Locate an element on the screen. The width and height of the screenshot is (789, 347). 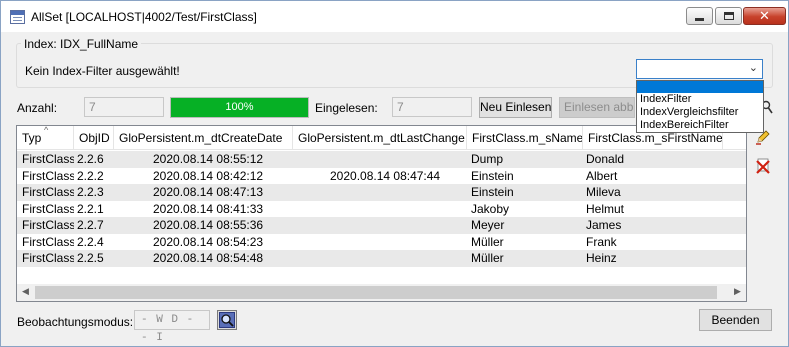
index-legend: Index: IDX_FullName is located at coordinates (81, 44).